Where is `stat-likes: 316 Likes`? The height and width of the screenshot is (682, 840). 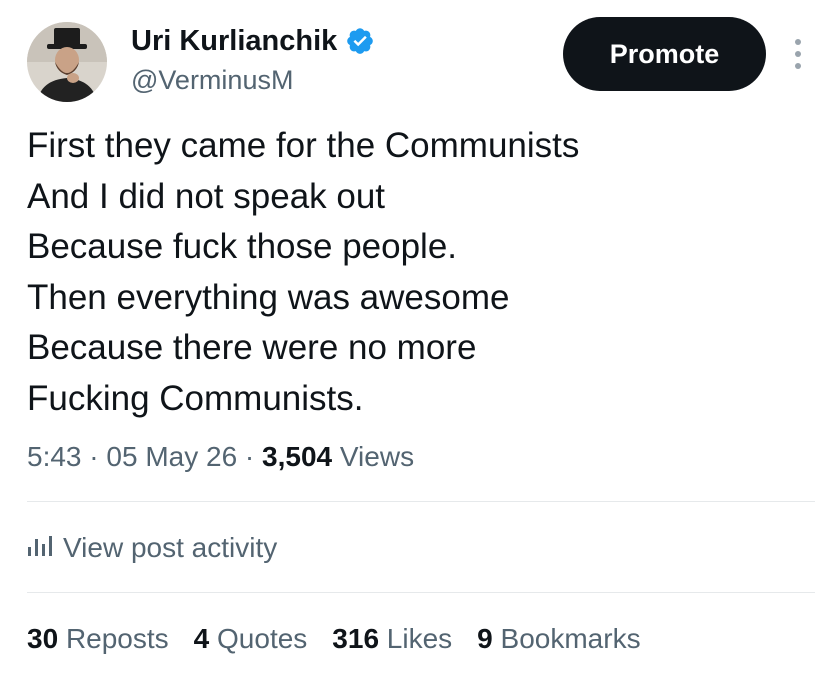 stat-likes: 316 Likes is located at coordinates (392, 639).